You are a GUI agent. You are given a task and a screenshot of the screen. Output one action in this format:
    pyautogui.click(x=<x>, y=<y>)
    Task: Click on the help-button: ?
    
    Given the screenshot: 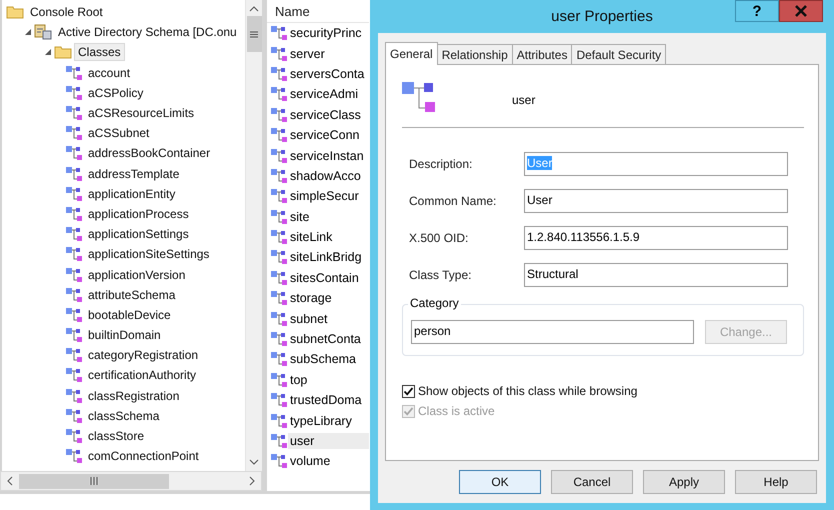 What is the action you would take?
    pyautogui.click(x=757, y=11)
    